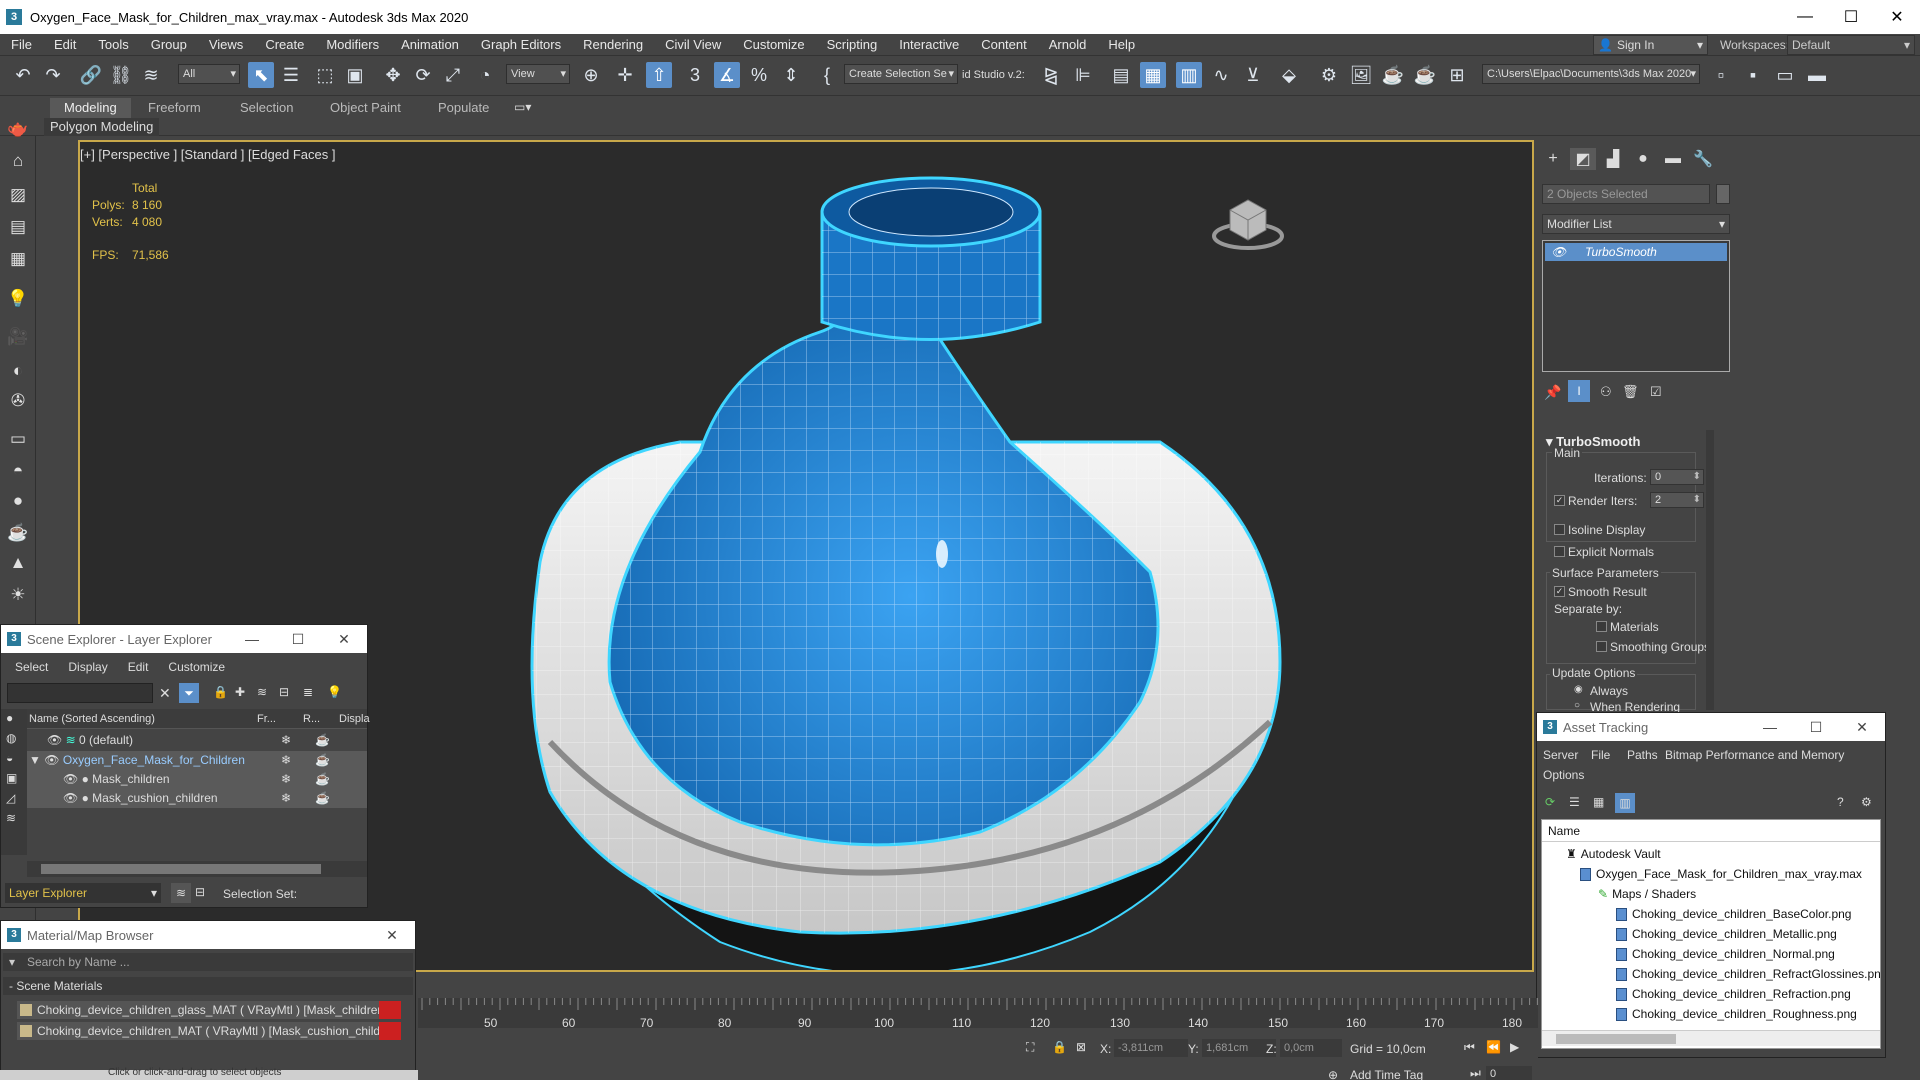 The width and height of the screenshot is (1920, 1080). Describe the element at coordinates (226, 44) in the screenshot. I see `menu-views: Views` at that location.